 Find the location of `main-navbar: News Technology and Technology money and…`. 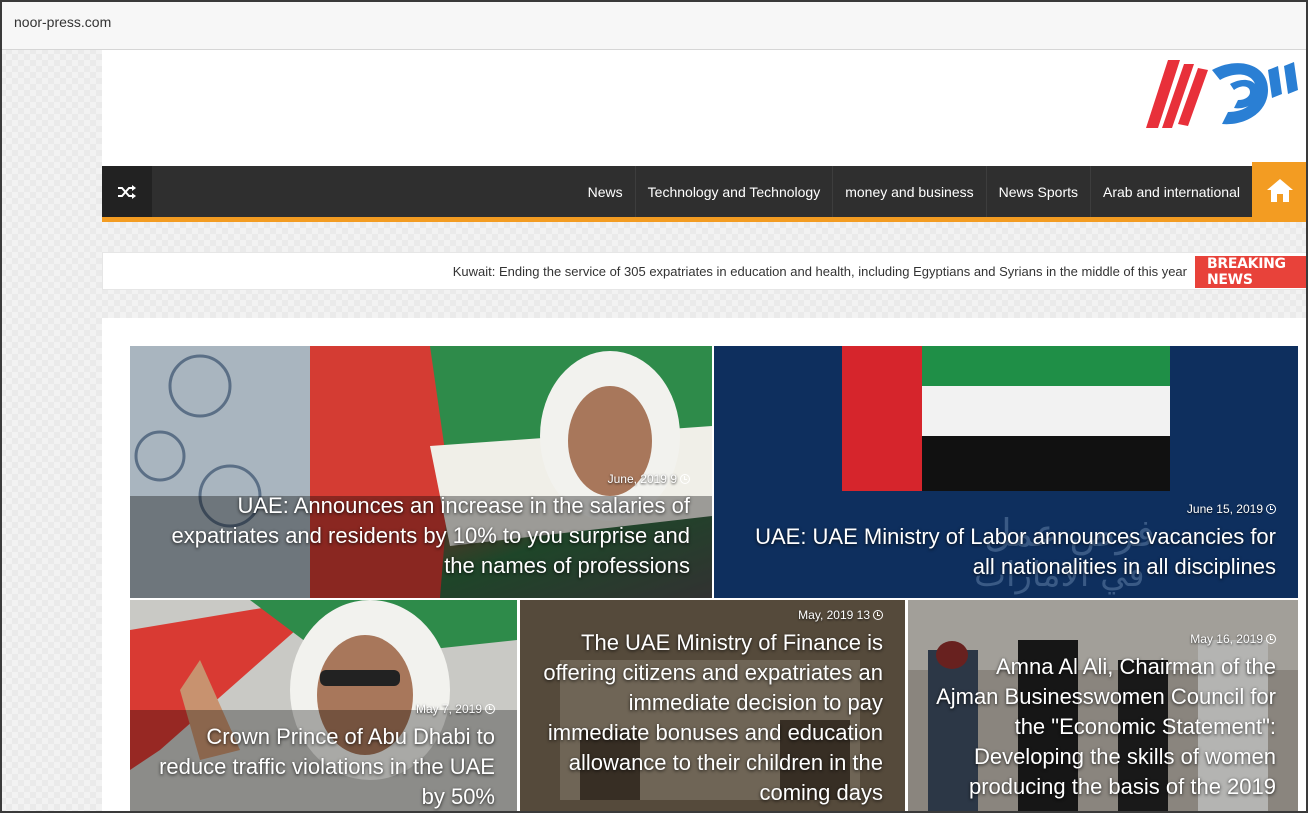

main-navbar: News Technology and Technology money and… is located at coordinates (704, 192).